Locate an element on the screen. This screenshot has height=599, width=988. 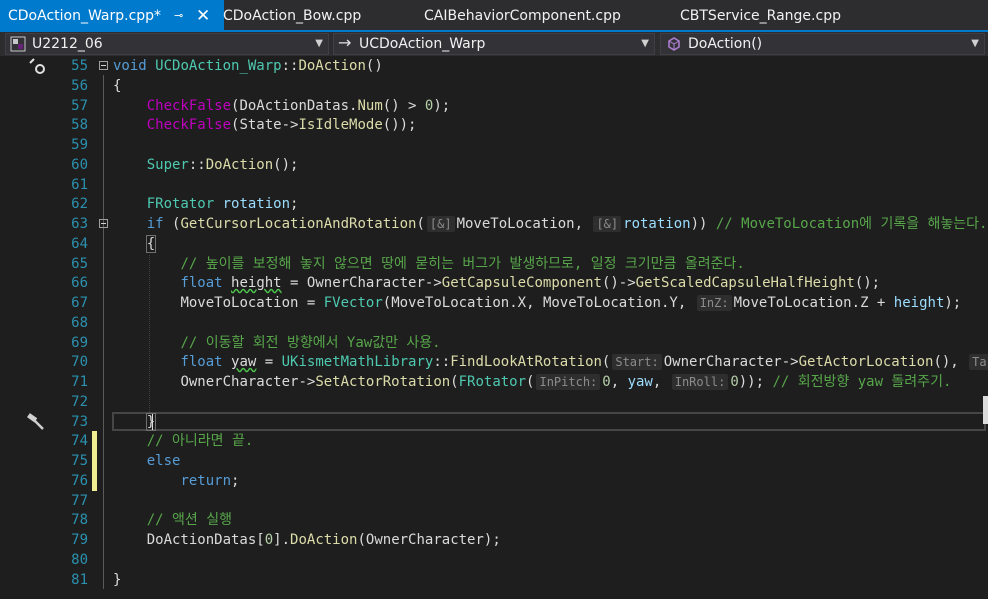
code-line: 69 // 이동할 회전 방향에서 Yaw값만 사용. is located at coordinates (494, 343).